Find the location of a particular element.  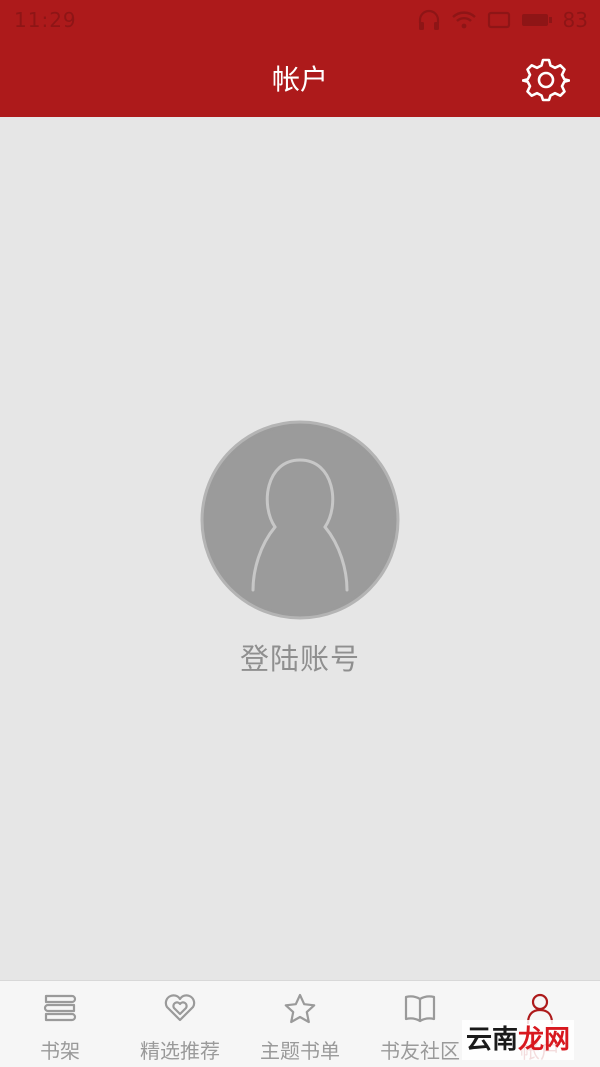

page-title: 帐户 is located at coordinates (299, 79).